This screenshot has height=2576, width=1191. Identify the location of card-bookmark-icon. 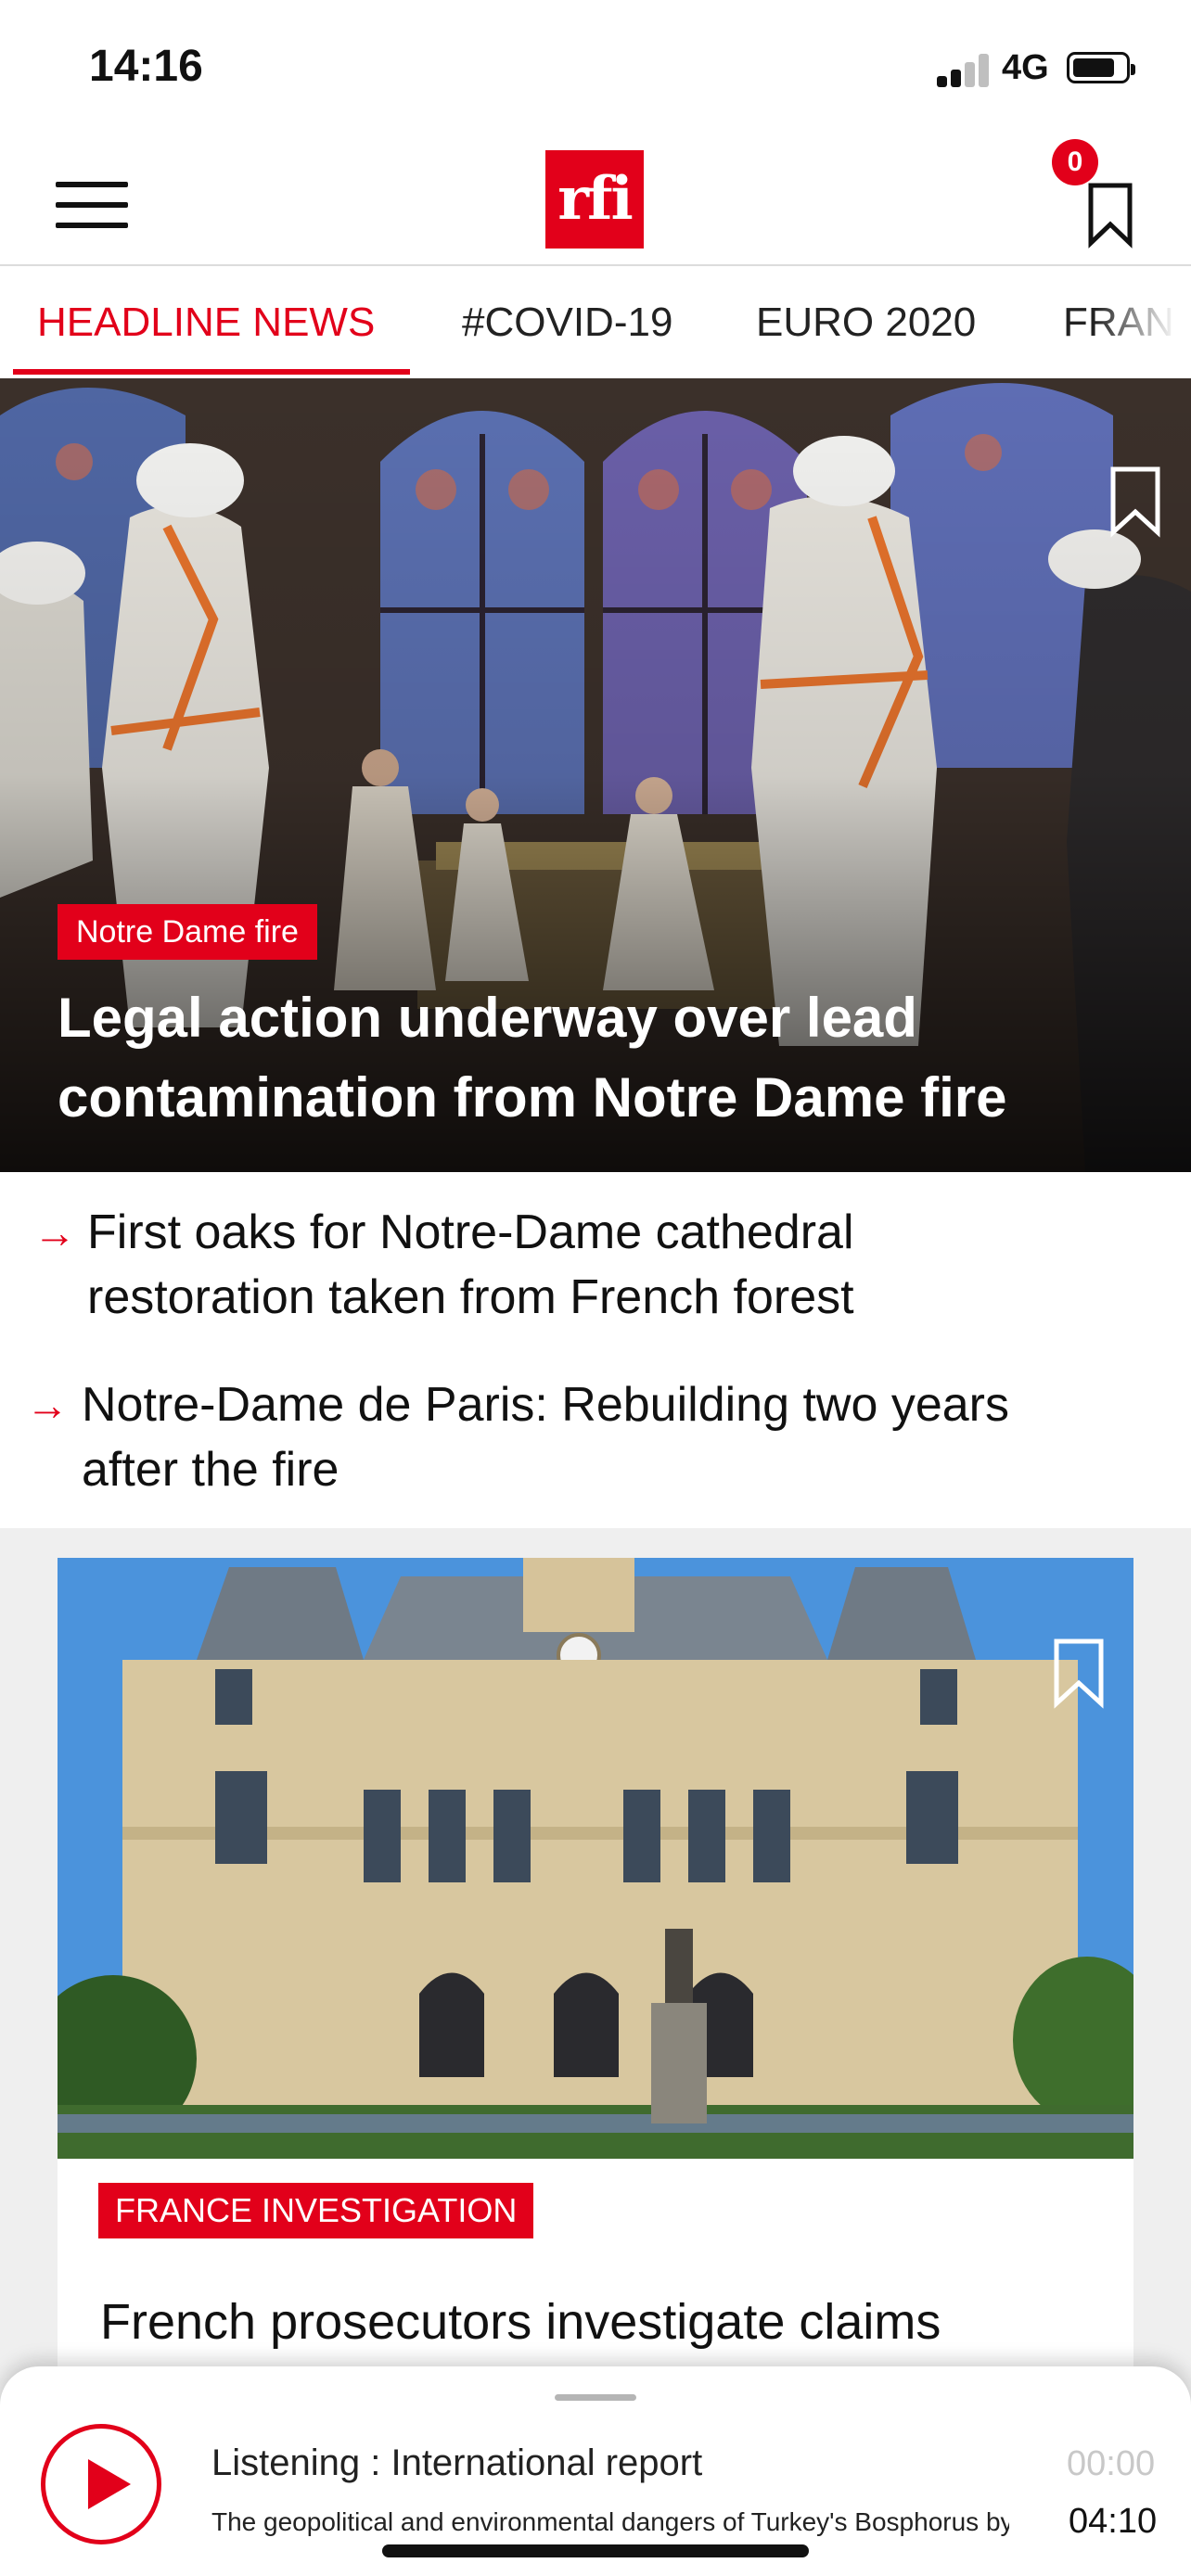
(1079, 1673).